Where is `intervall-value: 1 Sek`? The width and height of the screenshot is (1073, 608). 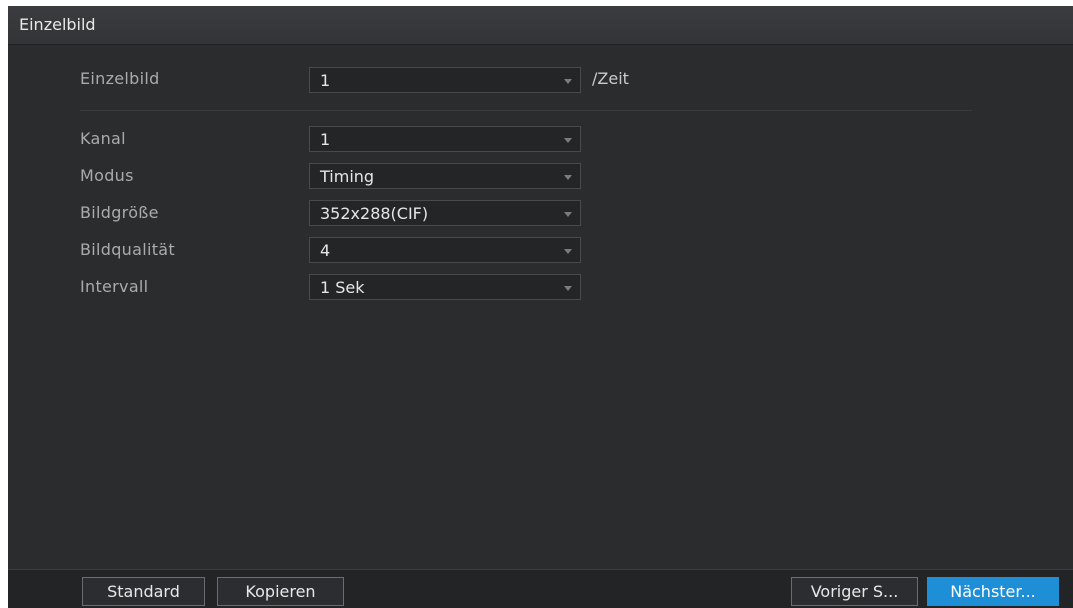 intervall-value: 1 Sek is located at coordinates (342, 287).